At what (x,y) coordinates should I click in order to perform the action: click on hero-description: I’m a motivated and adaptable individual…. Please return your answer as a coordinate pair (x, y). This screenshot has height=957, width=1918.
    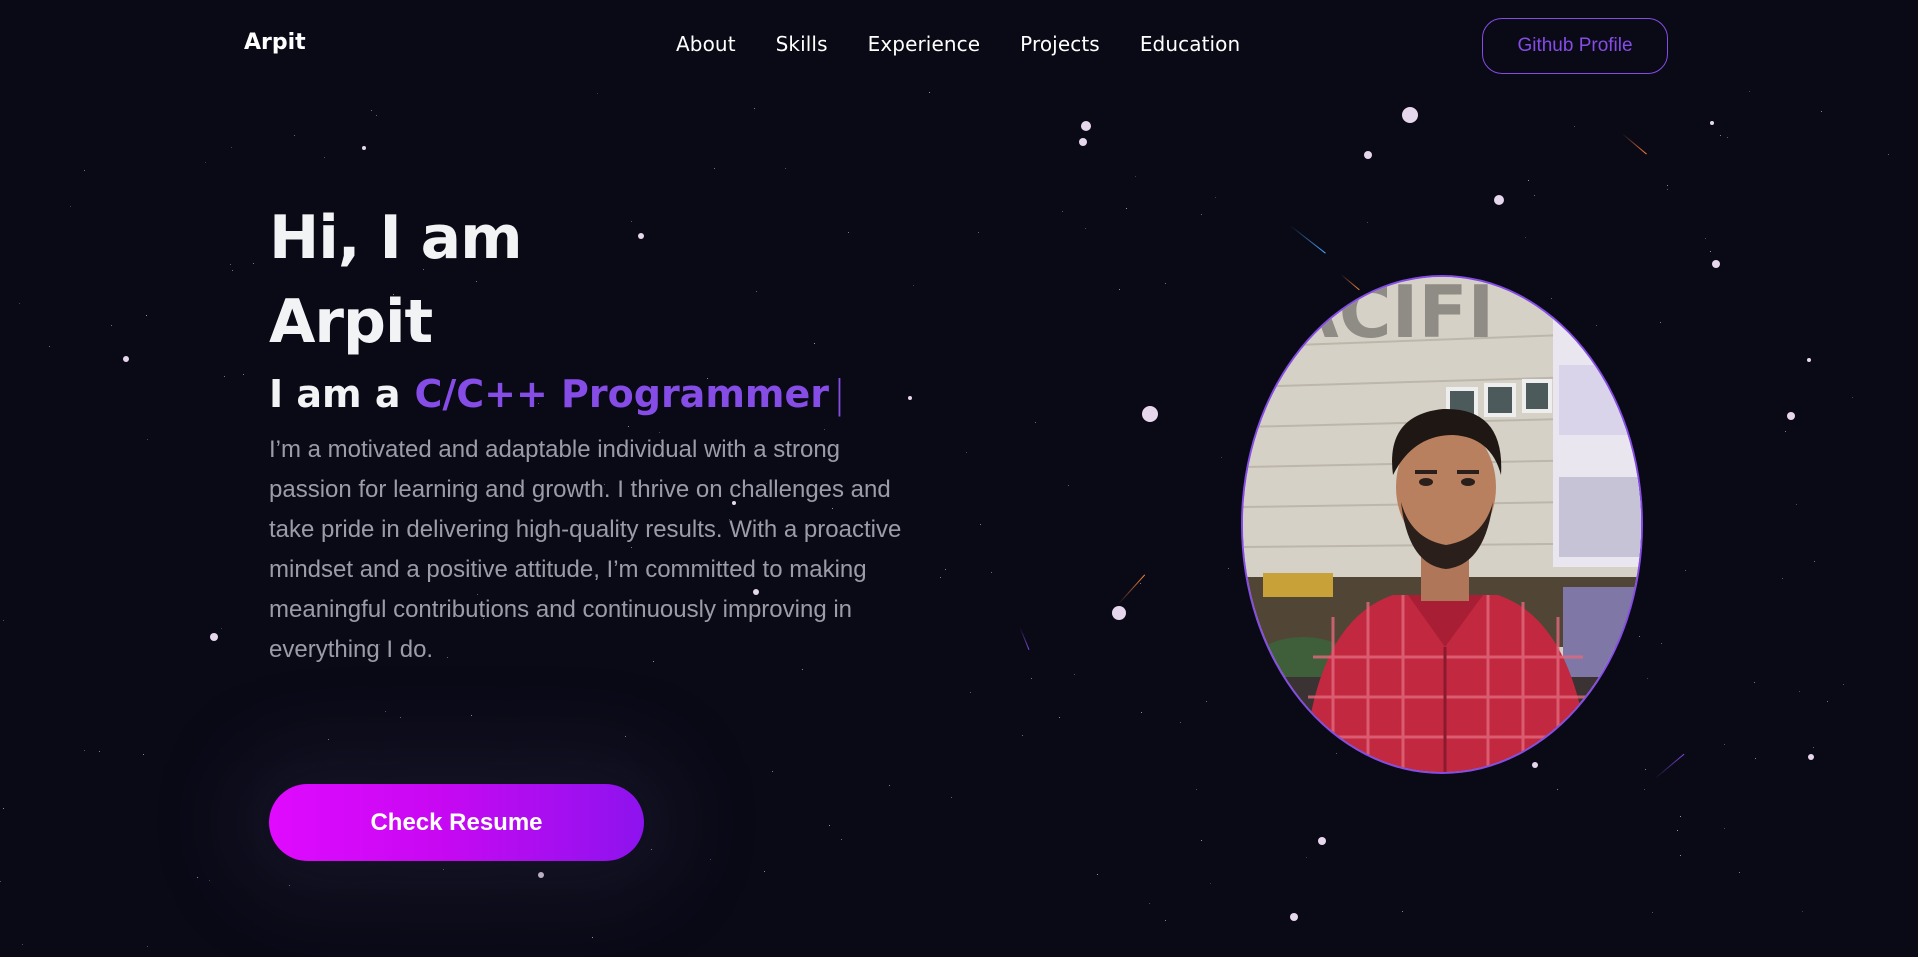
    Looking at the image, I should click on (585, 549).